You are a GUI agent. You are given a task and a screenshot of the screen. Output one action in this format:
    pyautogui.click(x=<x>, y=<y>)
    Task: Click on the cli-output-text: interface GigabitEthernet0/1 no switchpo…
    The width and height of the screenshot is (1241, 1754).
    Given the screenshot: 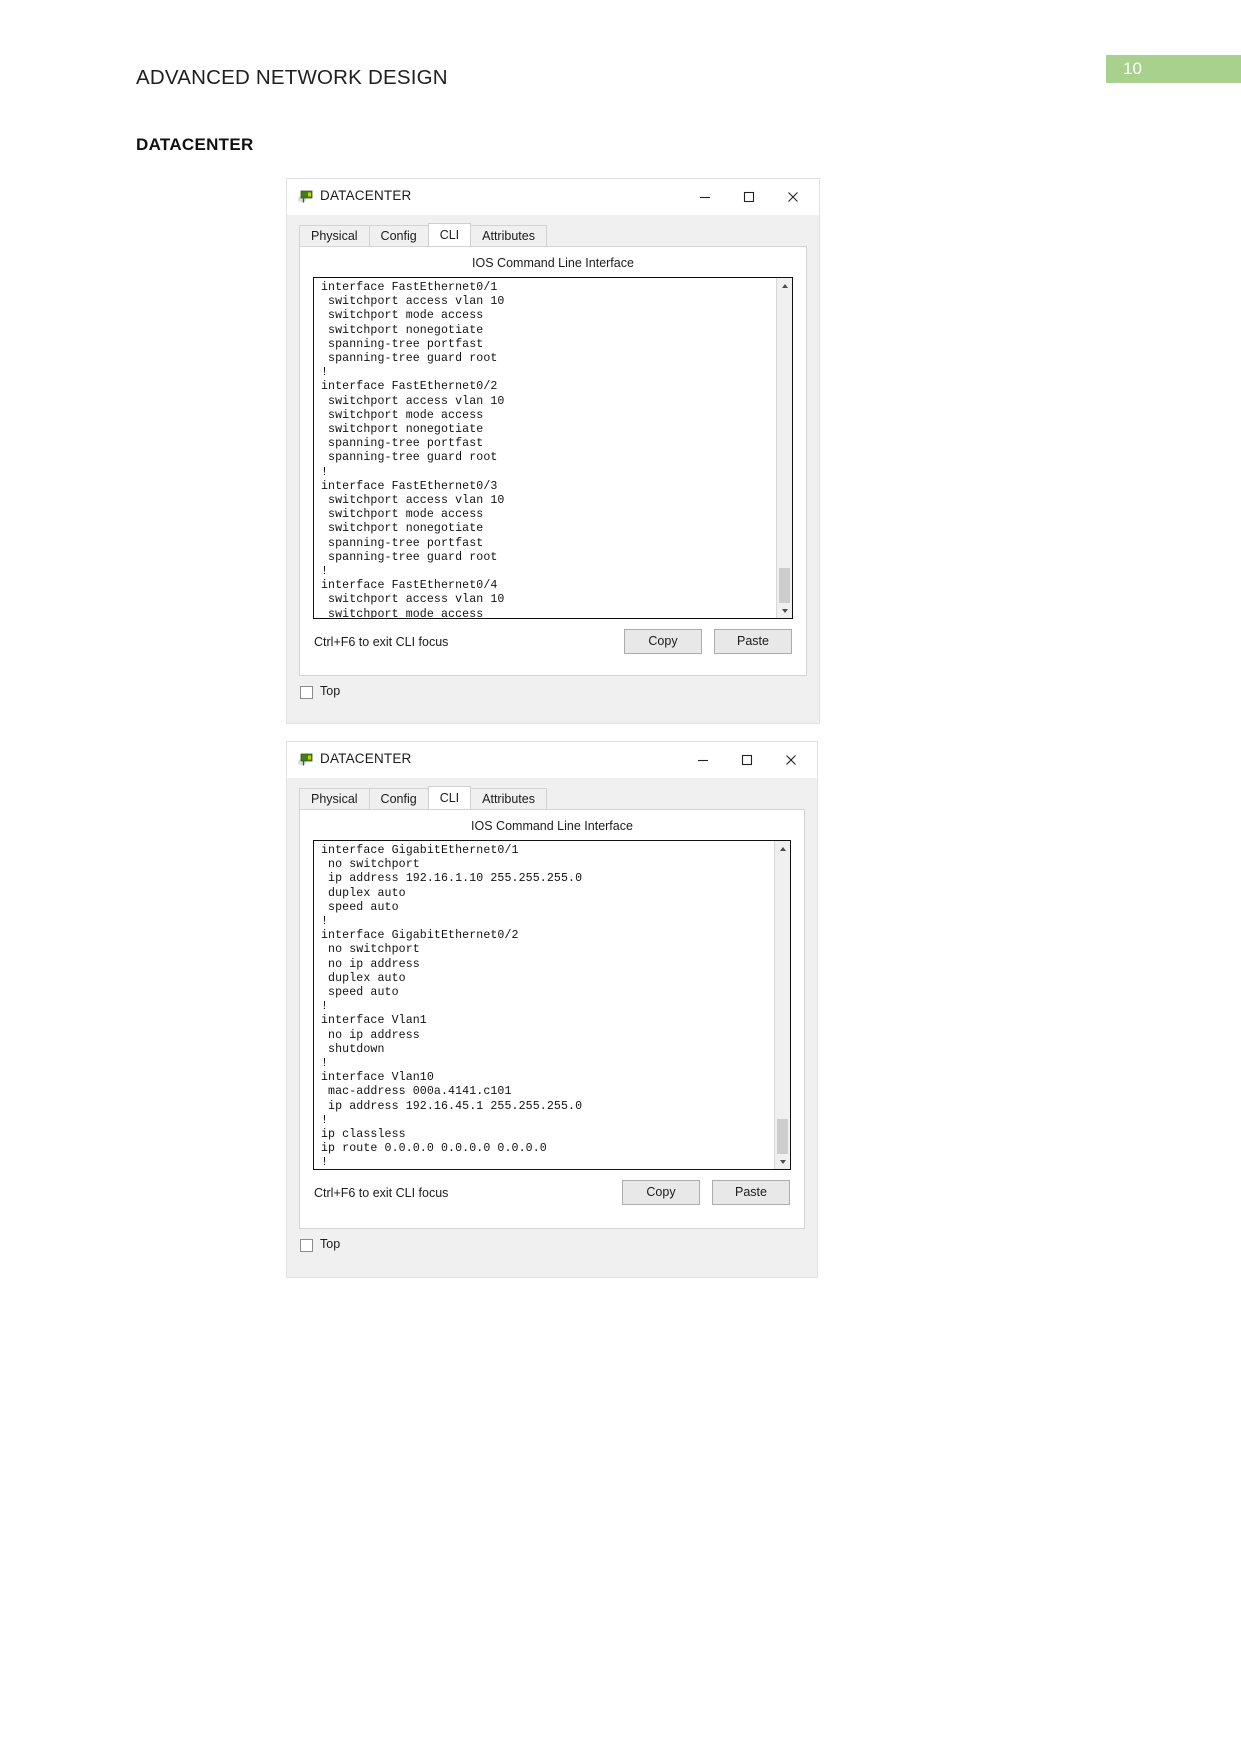 What is the action you would take?
    pyautogui.click(x=546, y=1006)
    